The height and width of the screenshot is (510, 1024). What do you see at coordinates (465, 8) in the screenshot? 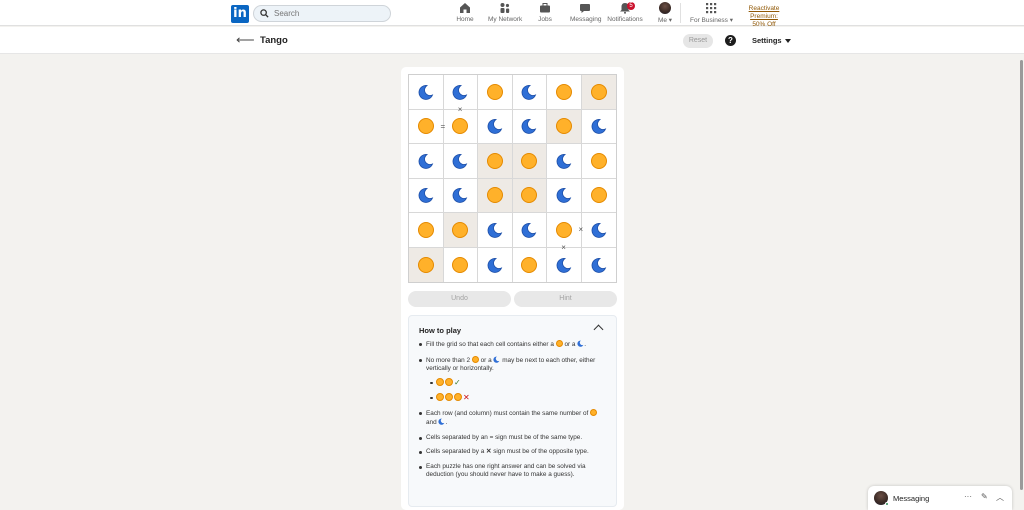
I see `home-icon` at bounding box center [465, 8].